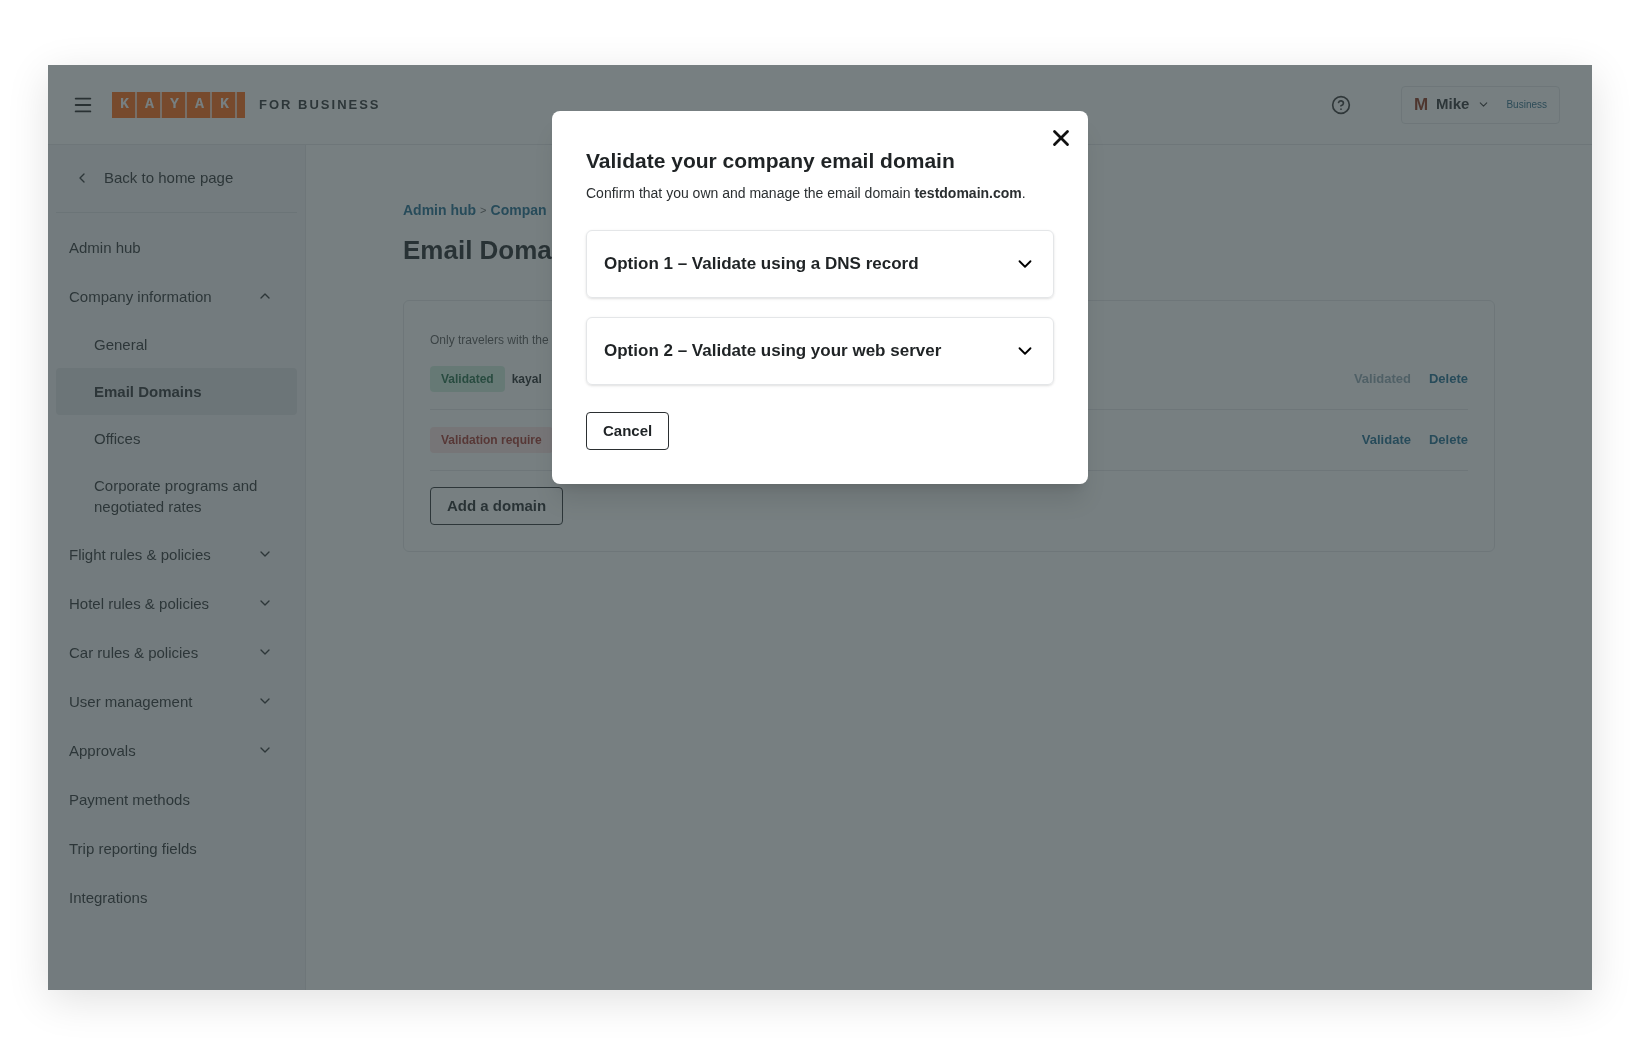  What do you see at coordinates (1421, 104) in the screenshot?
I see `user-initial: M` at bounding box center [1421, 104].